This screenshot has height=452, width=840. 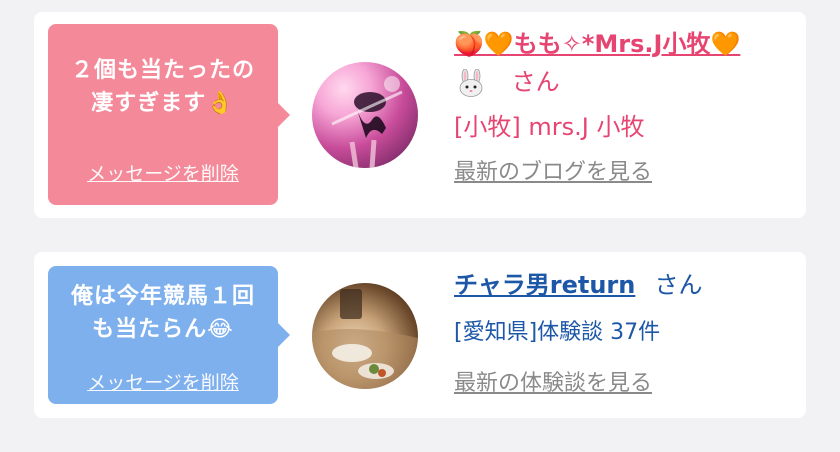 I want to click on message-bubble: ２個も当たったの 凄すぎます👌 メッセージを削除, so click(x=169, y=114).